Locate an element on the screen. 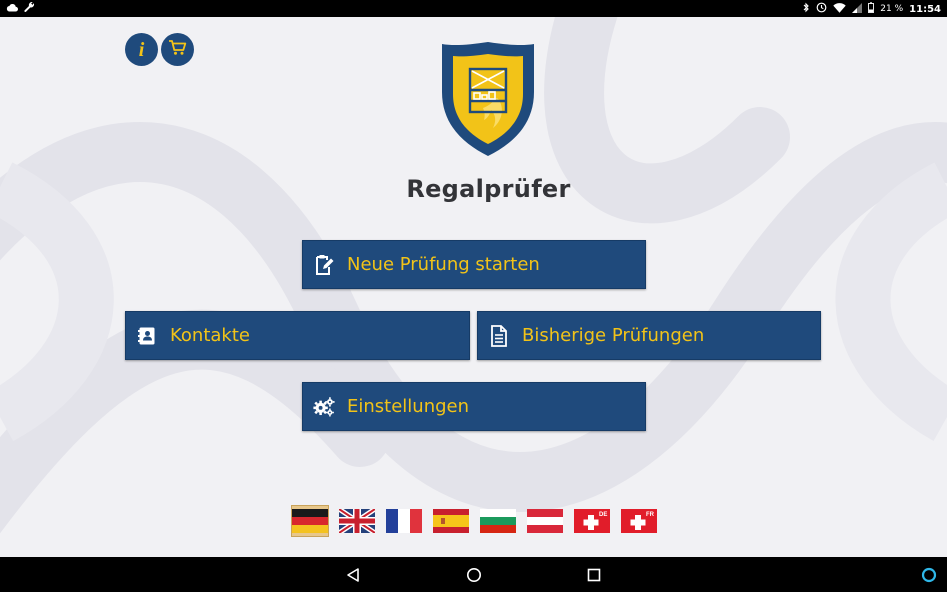 Image resolution: width=947 pixels, height=592 pixels. cart-button is located at coordinates (177, 49).